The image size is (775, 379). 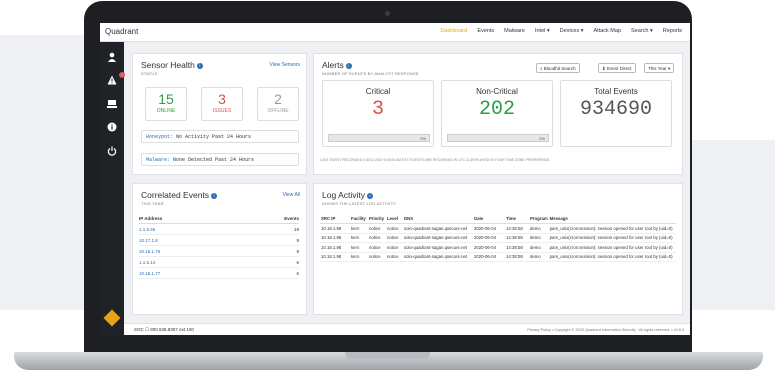 What do you see at coordinates (359, 219) in the screenshot?
I see `column-header: Facility` at bounding box center [359, 219].